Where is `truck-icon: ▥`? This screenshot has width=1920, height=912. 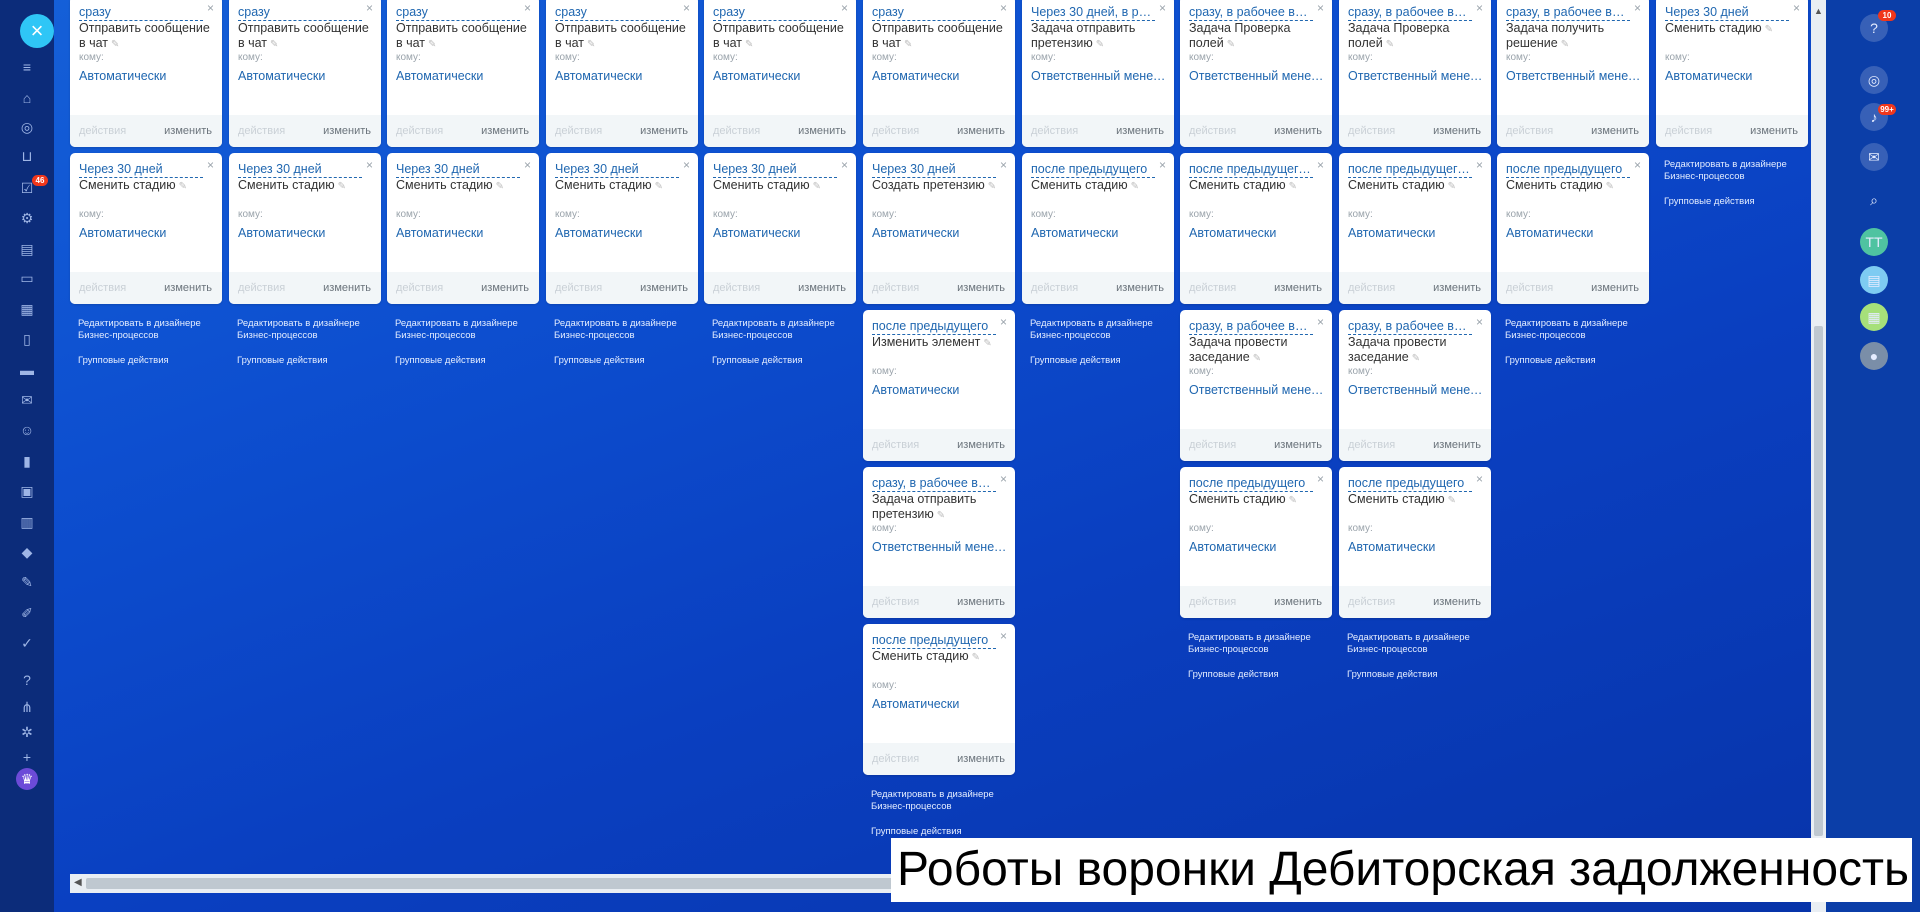
truck-icon: ▥ is located at coordinates (27, 522).